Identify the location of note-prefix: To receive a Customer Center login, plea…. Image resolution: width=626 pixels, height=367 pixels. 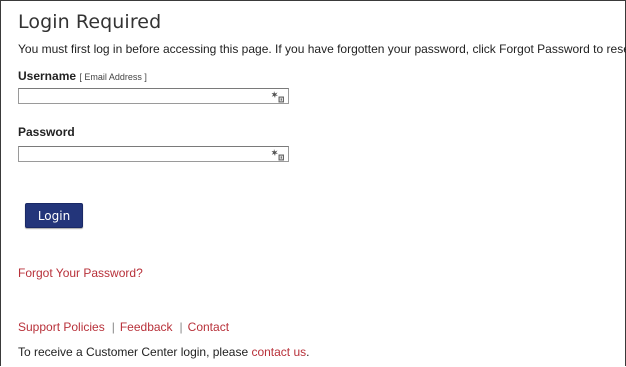
(135, 352).